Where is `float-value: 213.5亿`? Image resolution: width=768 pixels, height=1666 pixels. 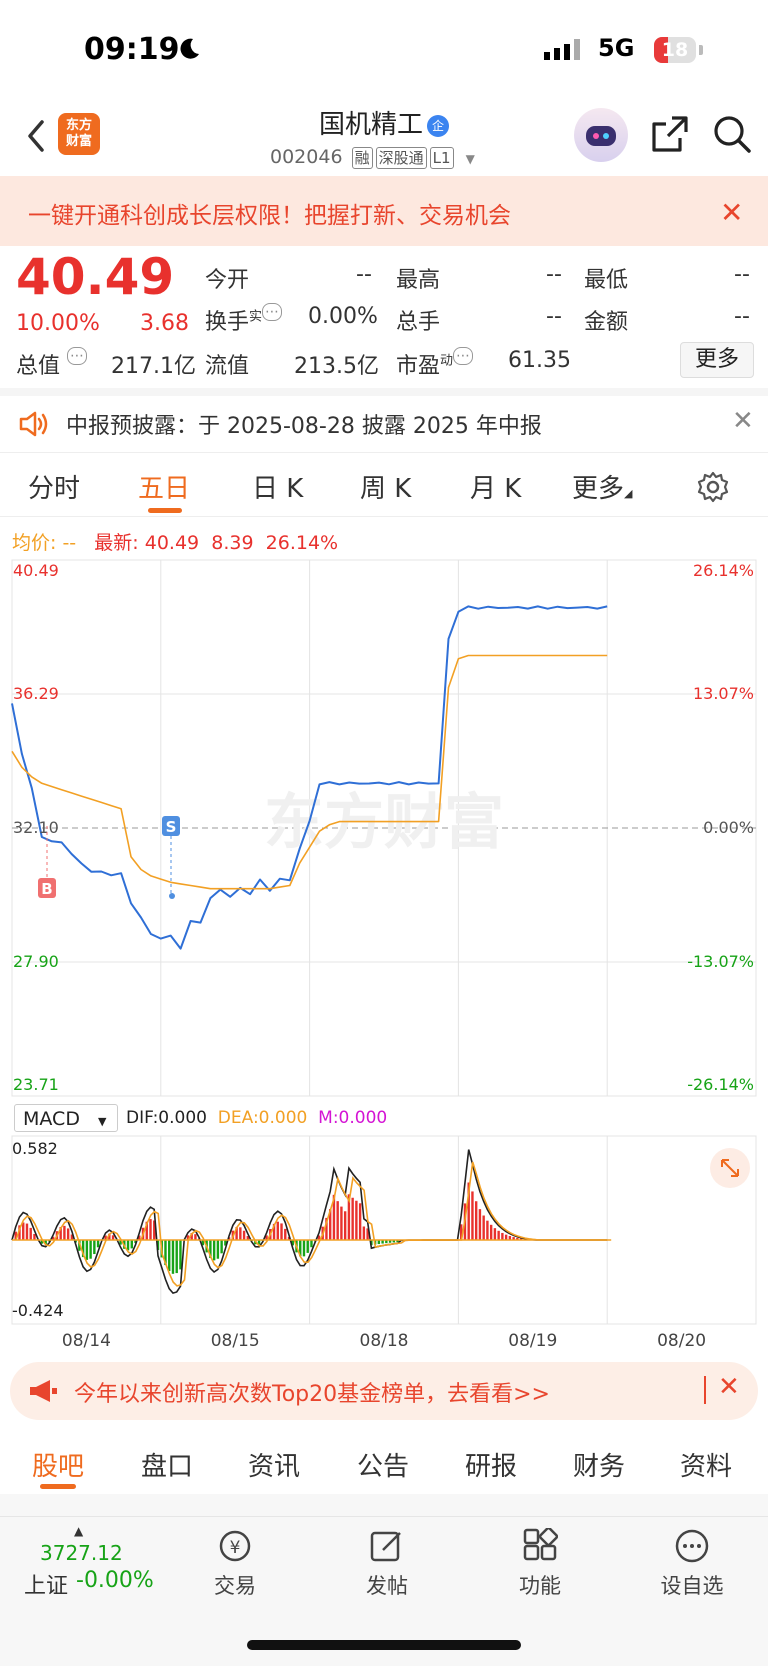 float-value: 213.5亿 is located at coordinates (336, 364).